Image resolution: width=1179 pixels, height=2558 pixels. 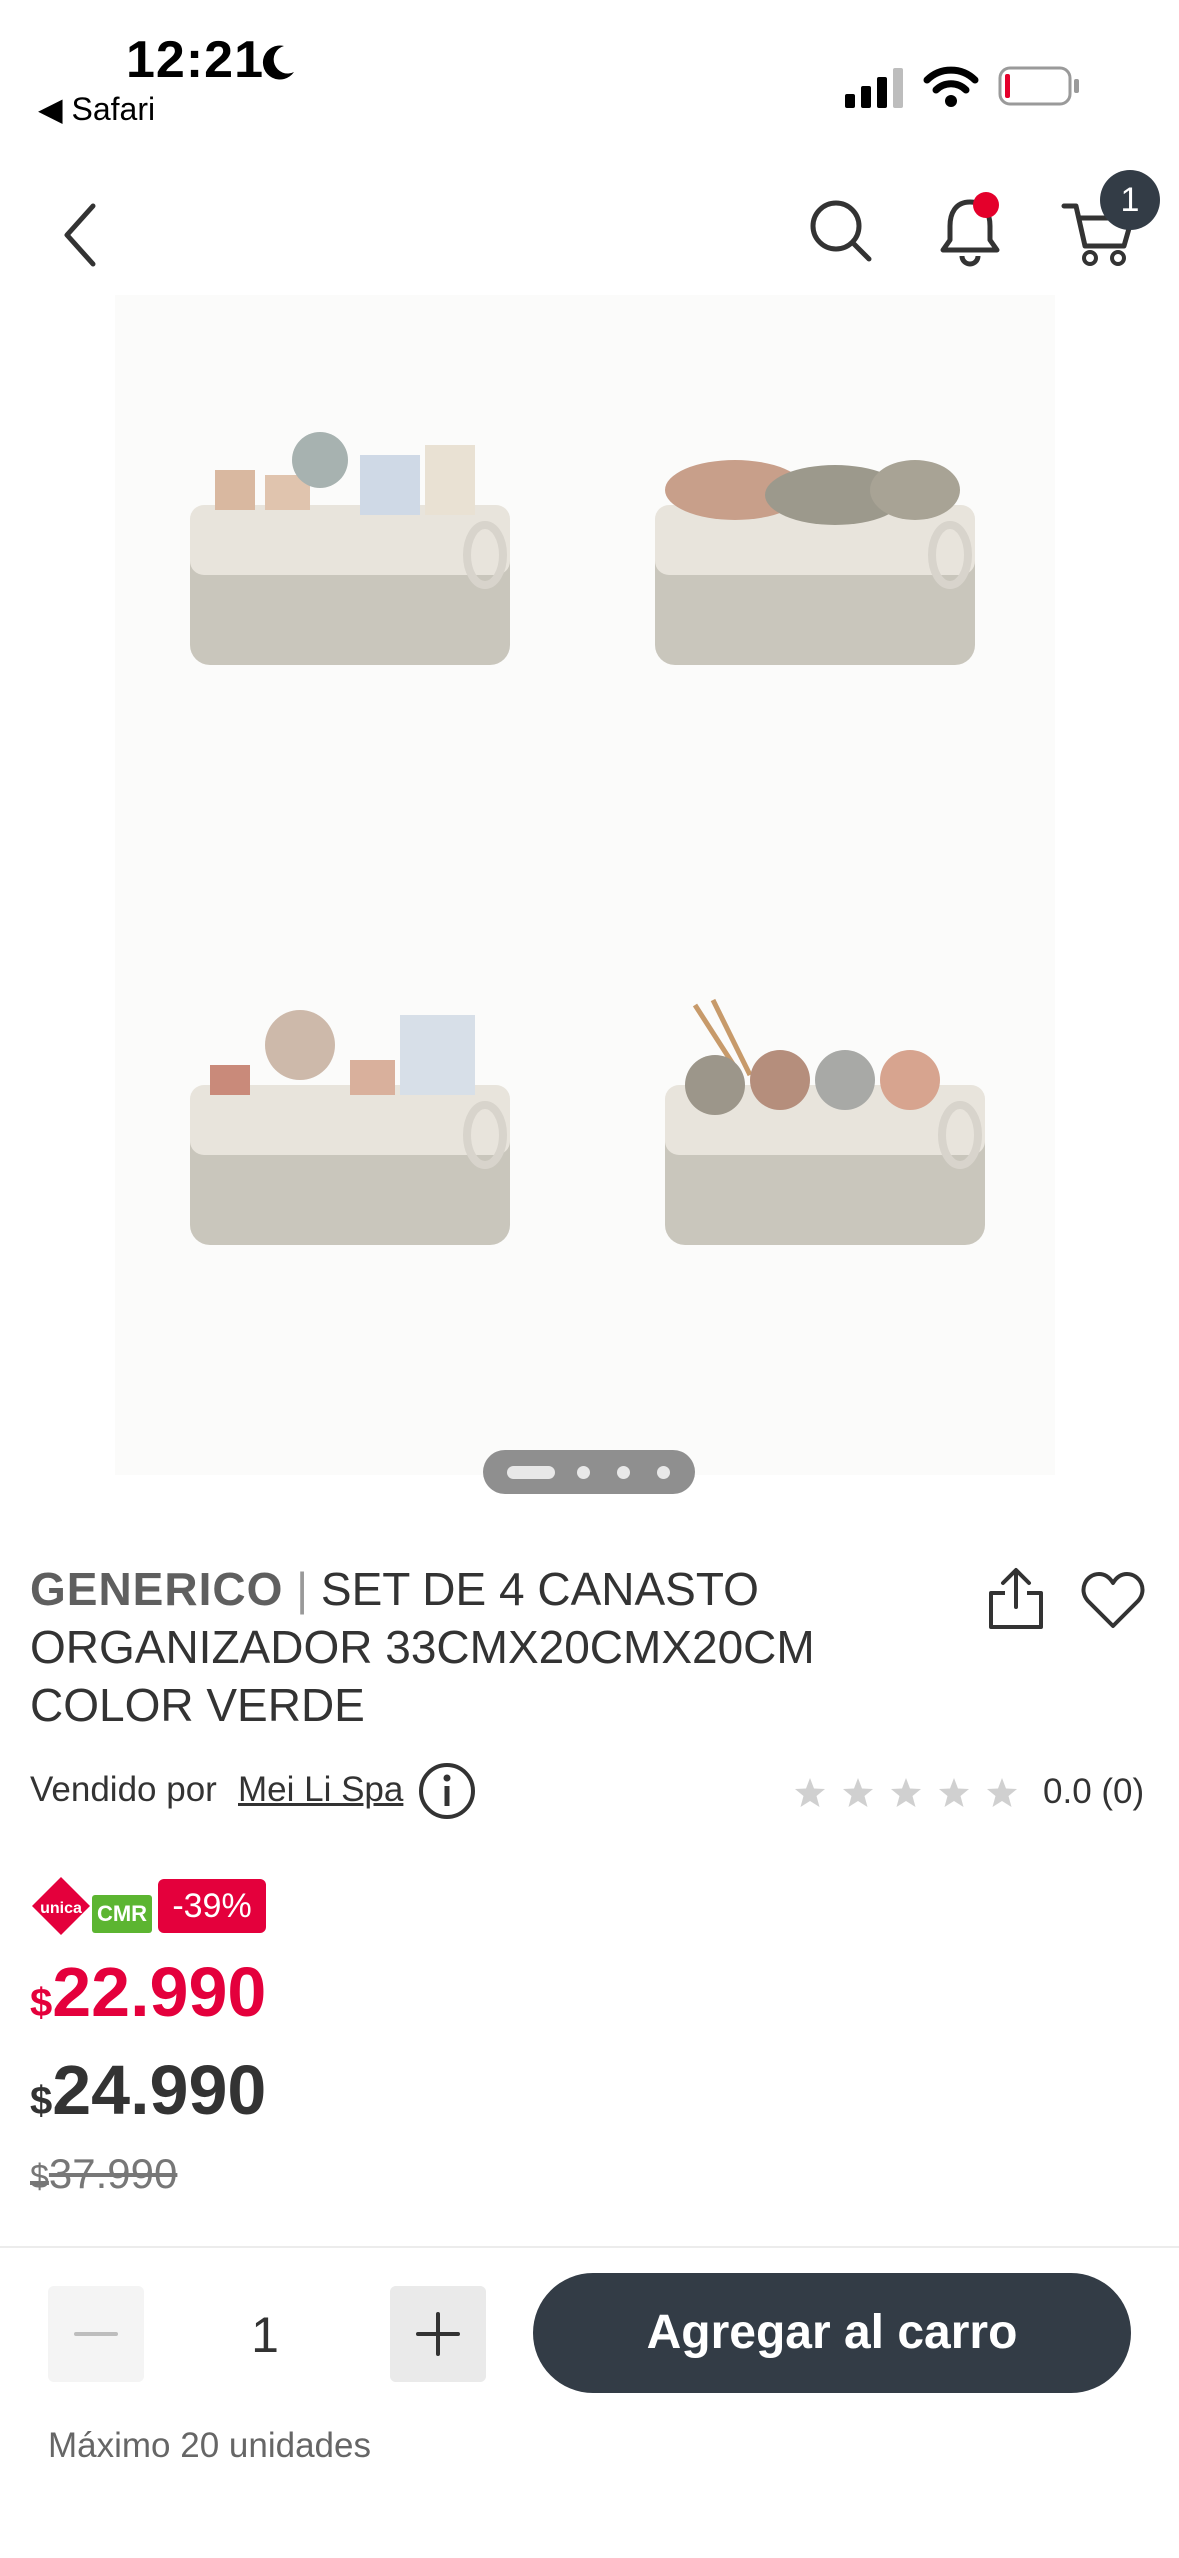 What do you see at coordinates (1038, 86) in the screenshot?
I see `battery-icon` at bounding box center [1038, 86].